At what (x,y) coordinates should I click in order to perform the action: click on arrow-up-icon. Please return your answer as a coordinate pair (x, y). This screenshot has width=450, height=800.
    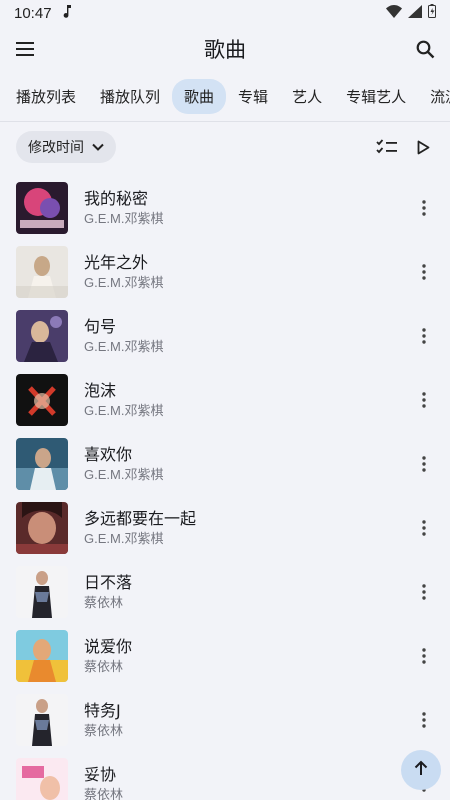
    Looking at the image, I should click on (421, 770).